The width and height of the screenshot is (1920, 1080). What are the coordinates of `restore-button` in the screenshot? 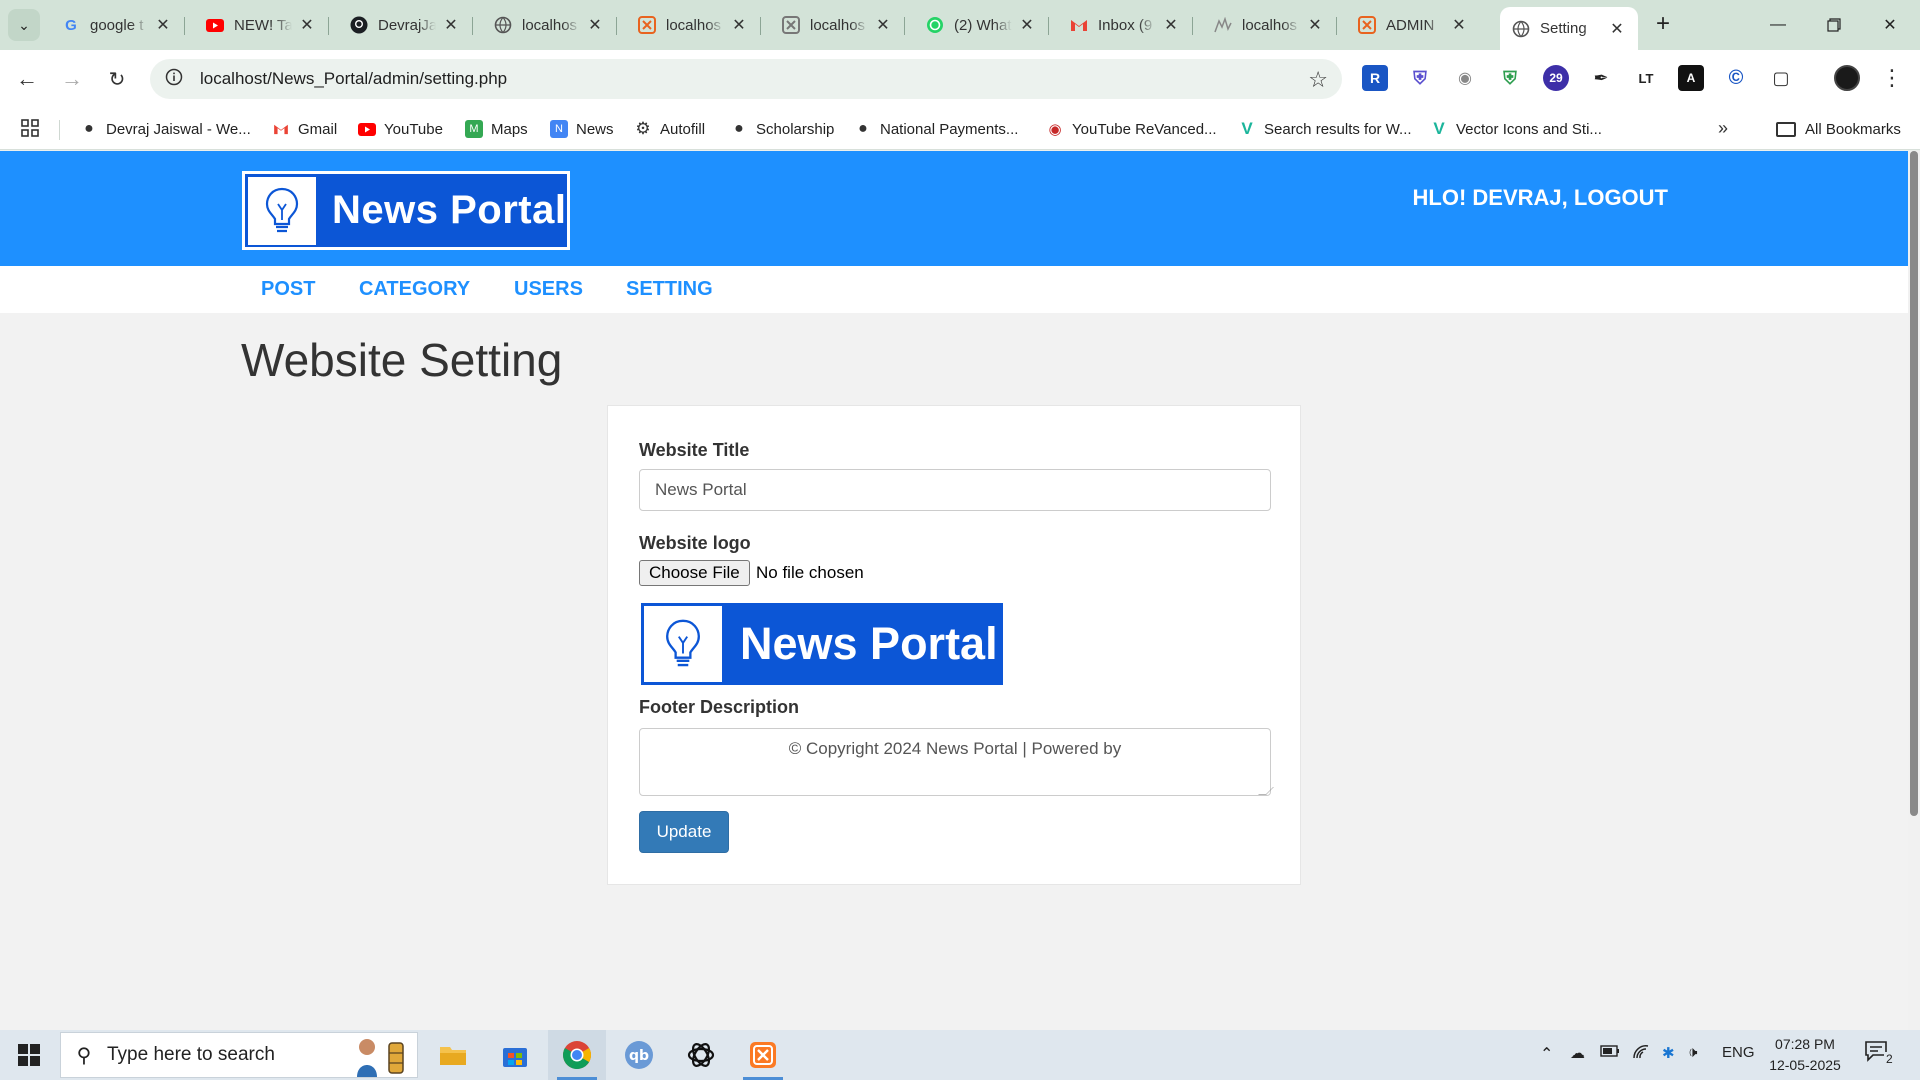 It's located at (1834, 25).